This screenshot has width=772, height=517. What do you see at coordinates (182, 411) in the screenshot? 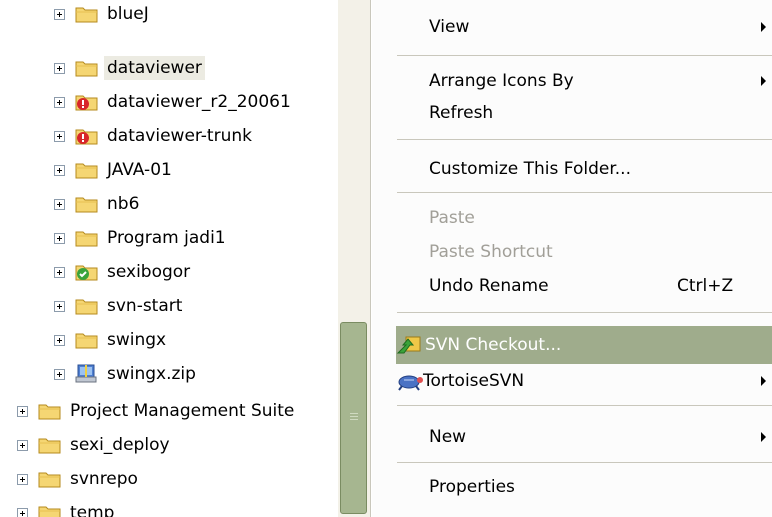
I see `tree-node-label: Project Management Suite` at bounding box center [182, 411].